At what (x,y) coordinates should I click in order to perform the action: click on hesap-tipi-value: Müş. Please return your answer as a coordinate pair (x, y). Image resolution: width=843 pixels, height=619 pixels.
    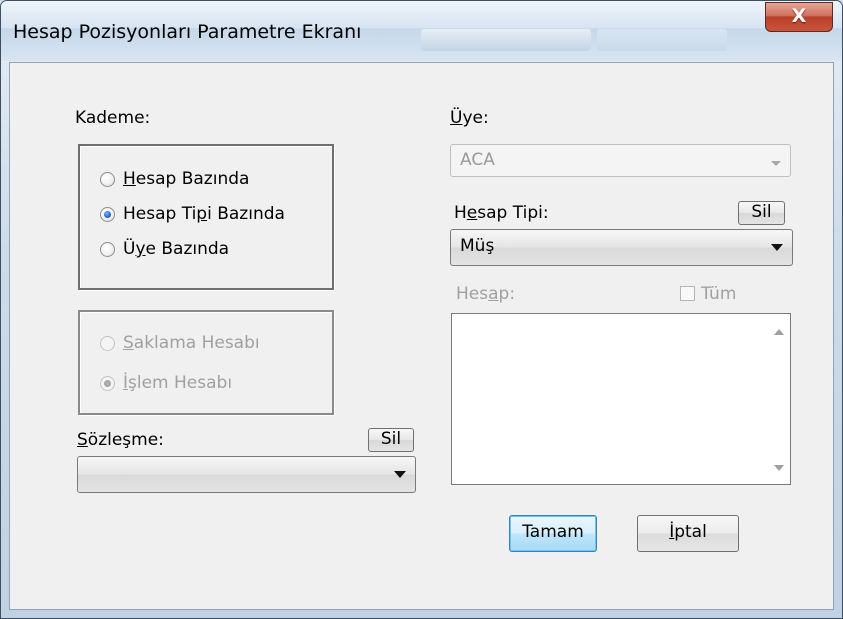
    Looking at the image, I should click on (477, 246).